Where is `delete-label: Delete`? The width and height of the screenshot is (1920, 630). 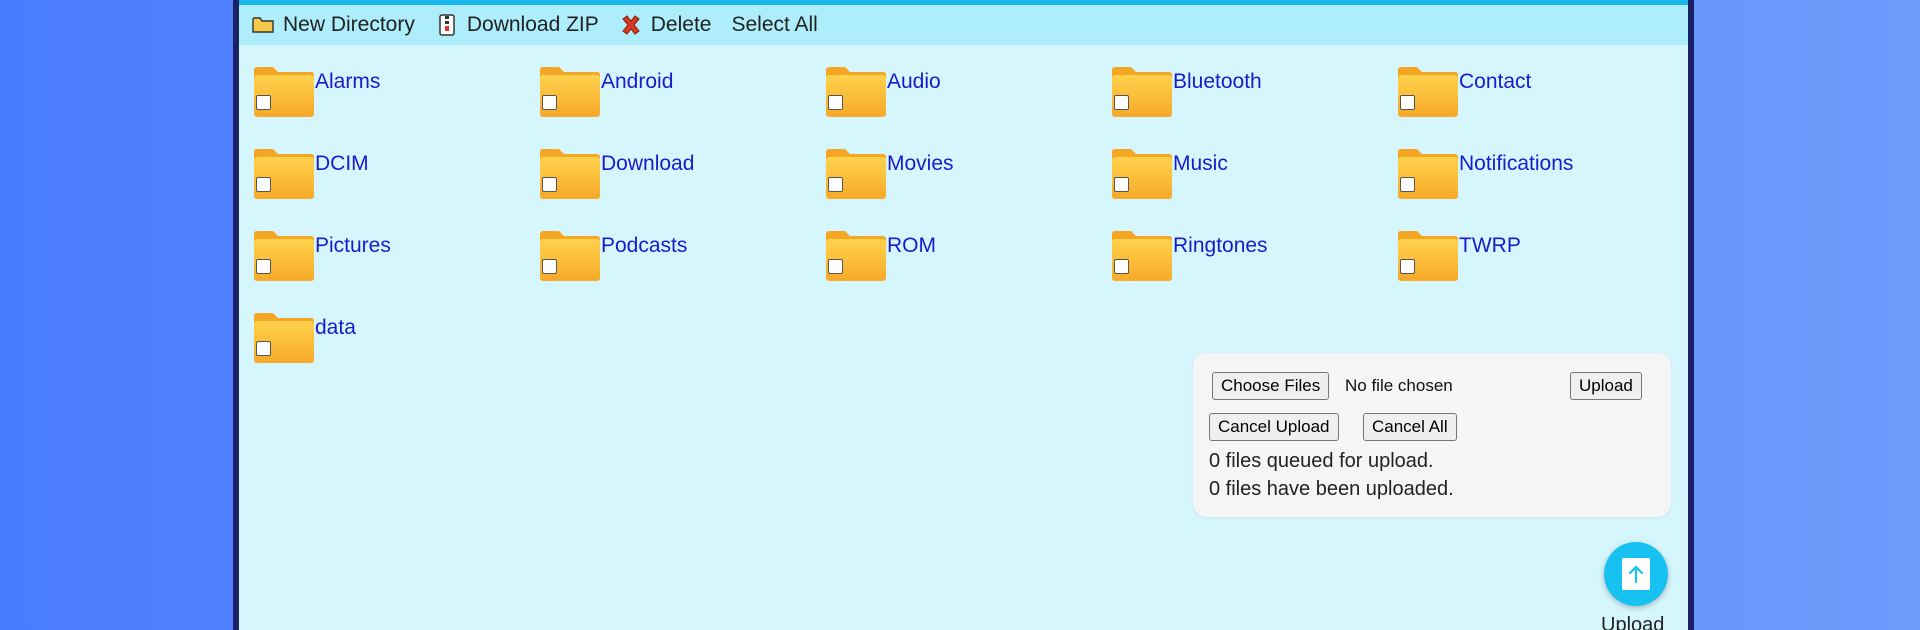
delete-label: Delete is located at coordinates (681, 24).